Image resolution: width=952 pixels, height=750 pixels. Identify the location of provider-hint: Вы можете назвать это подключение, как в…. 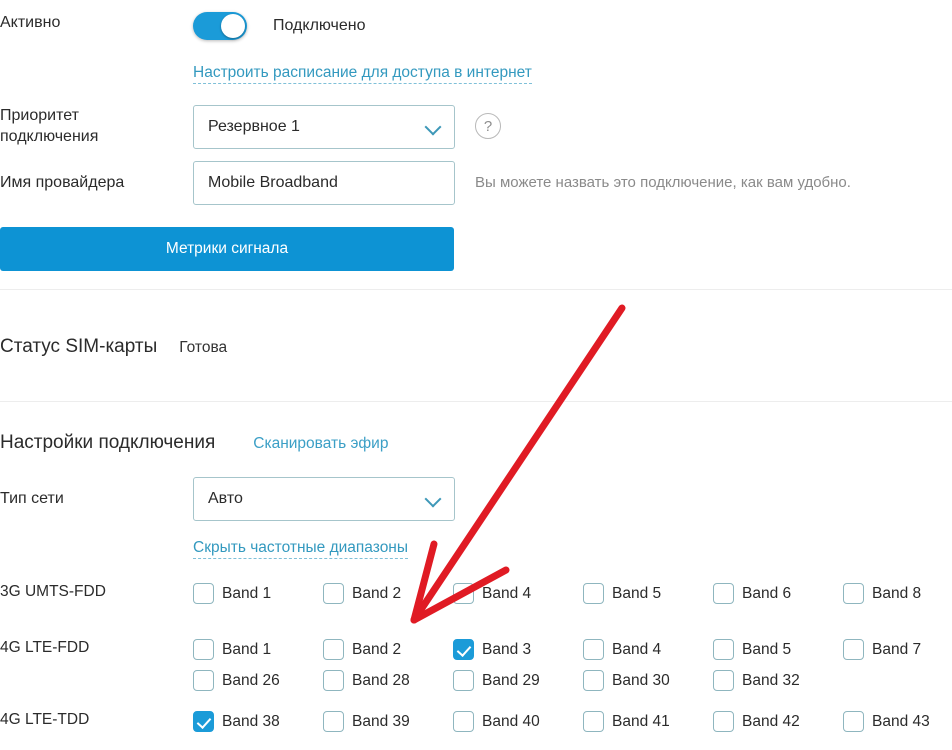
(663, 182).